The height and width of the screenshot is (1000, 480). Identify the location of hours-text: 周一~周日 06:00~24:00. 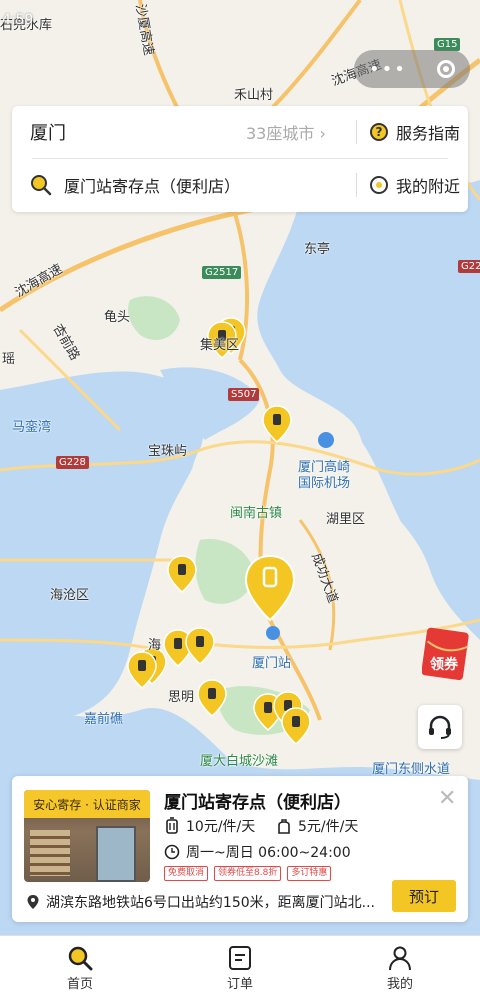
(268, 853).